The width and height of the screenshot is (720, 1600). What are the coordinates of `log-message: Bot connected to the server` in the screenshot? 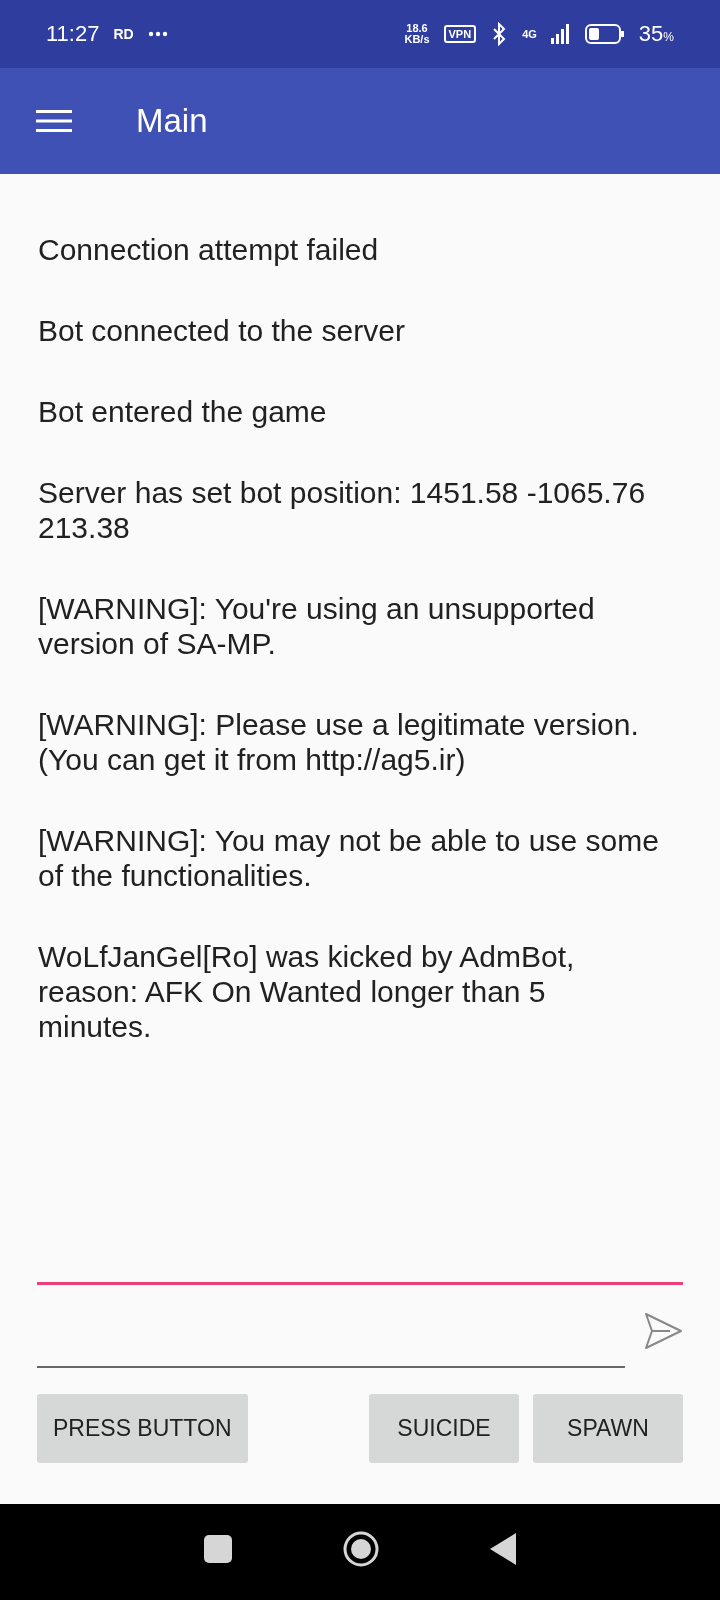 It's located at (222, 330).